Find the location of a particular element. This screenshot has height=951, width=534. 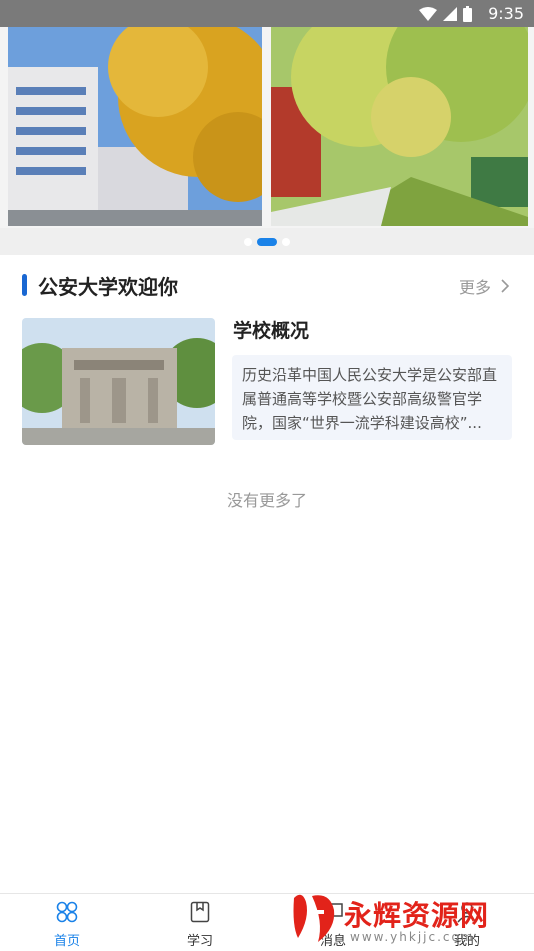

carousel-indicator is located at coordinates (267, 241).